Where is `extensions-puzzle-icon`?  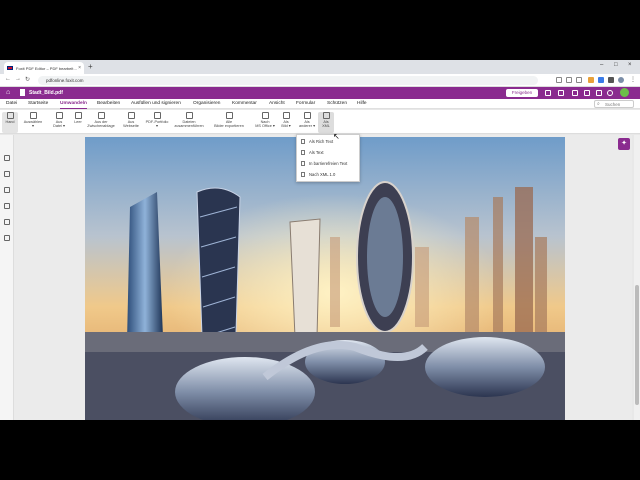
extensions-puzzle-icon is located at coordinates (611, 80).